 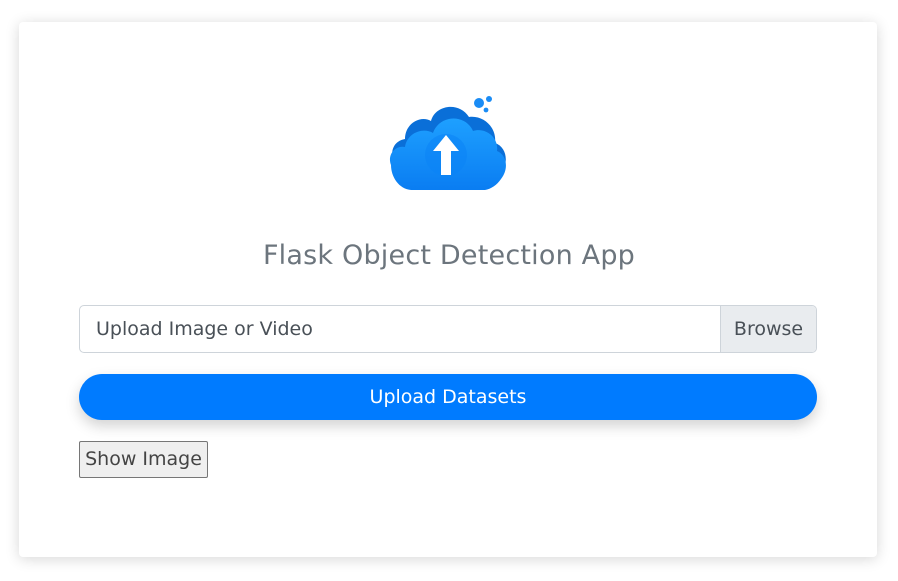 What do you see at coordinates (448, 397) in the screenshot?
I see `upload-datasets-button: Upload Datasets` at bounding box center [448, 397].